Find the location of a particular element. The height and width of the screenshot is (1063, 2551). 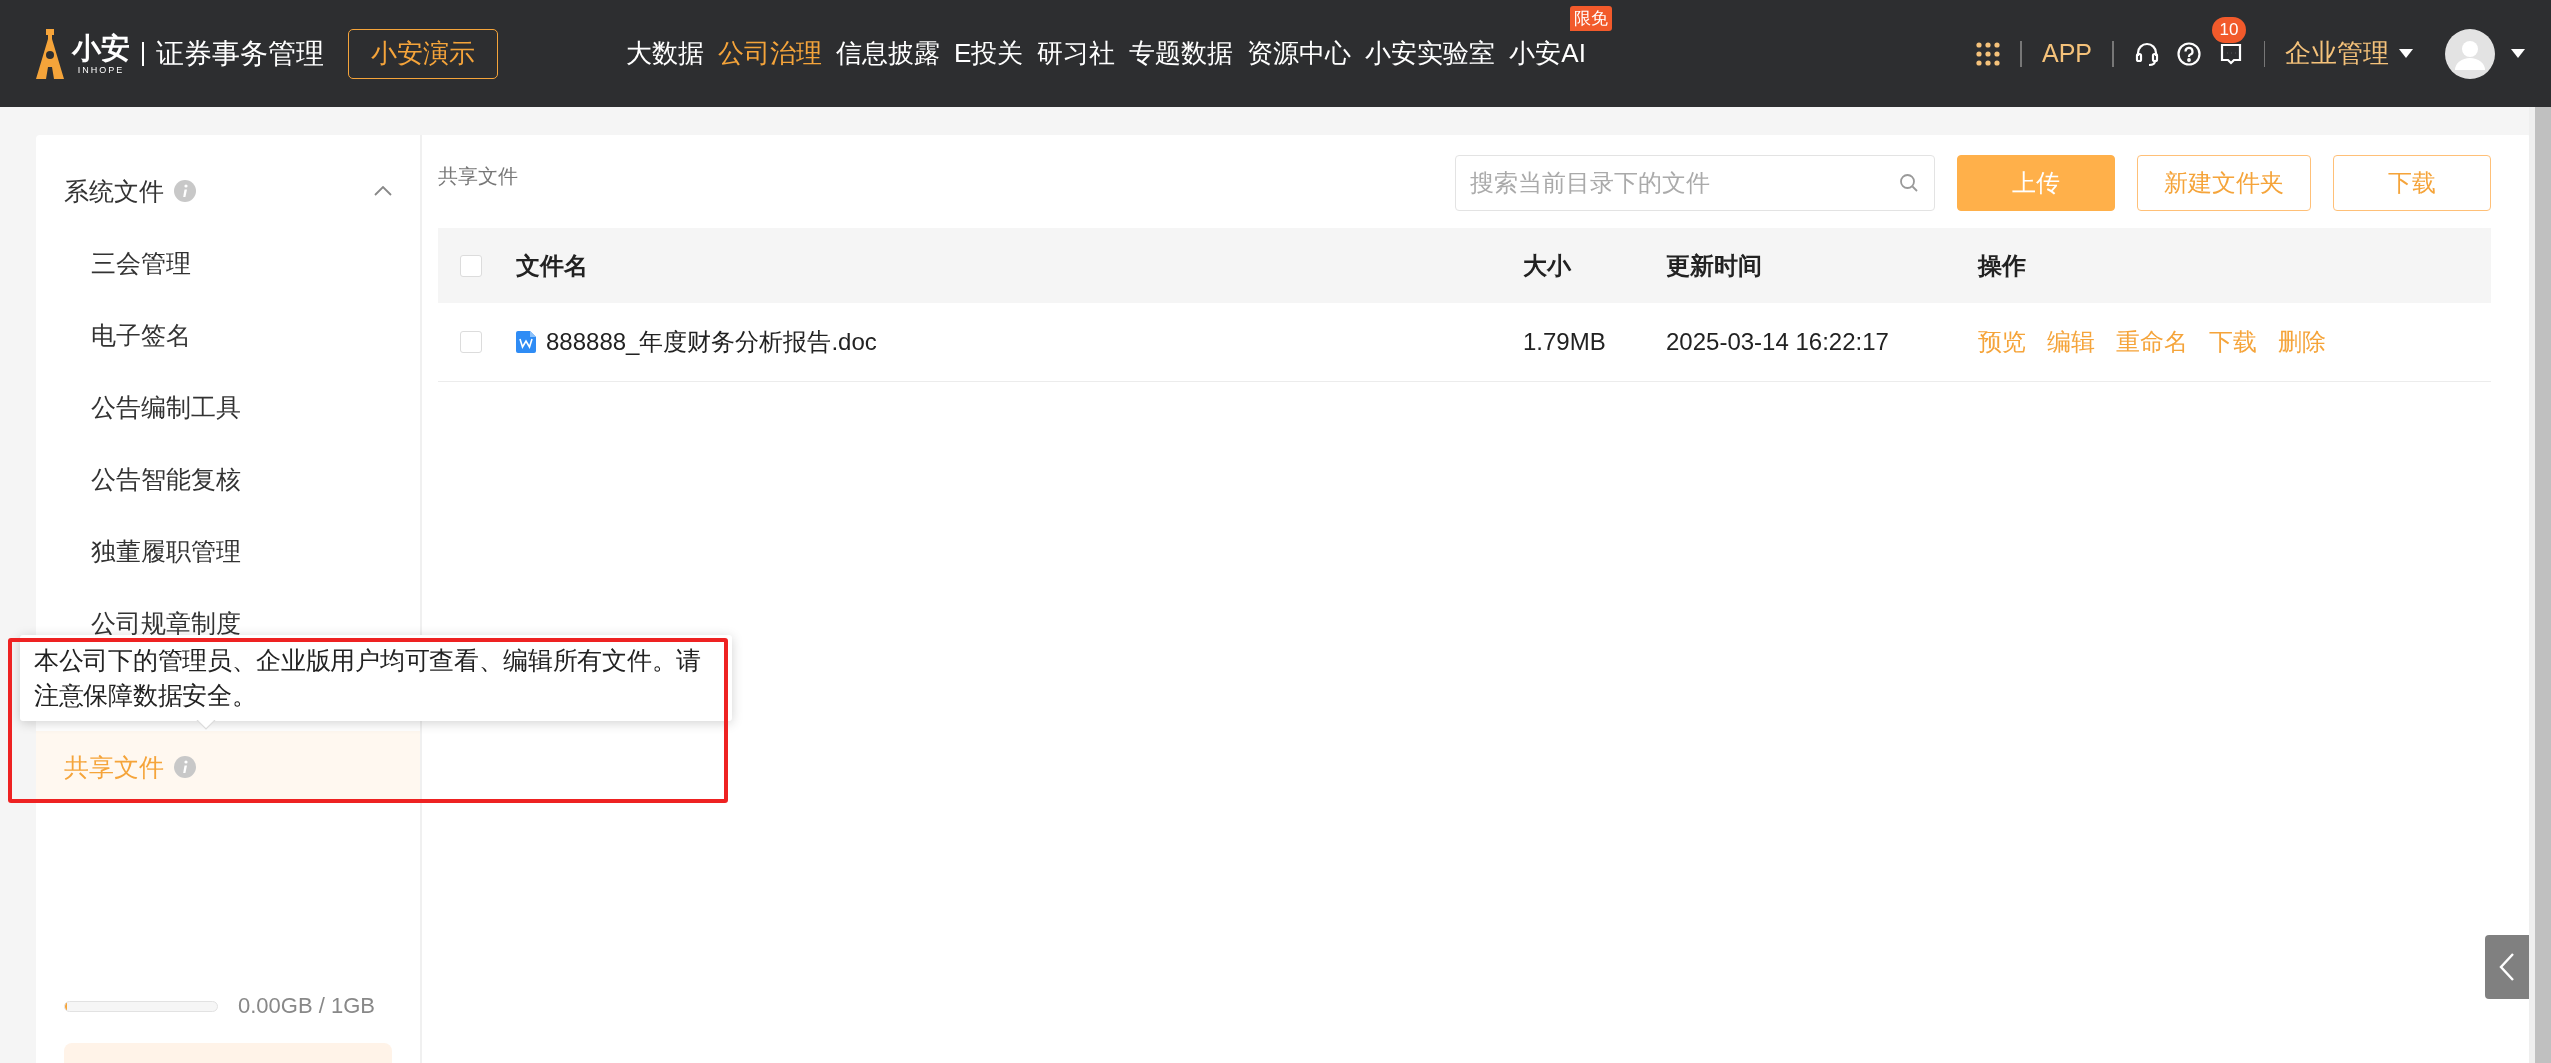

demo-button: 小安演示 is located at coordinates (423, 53).